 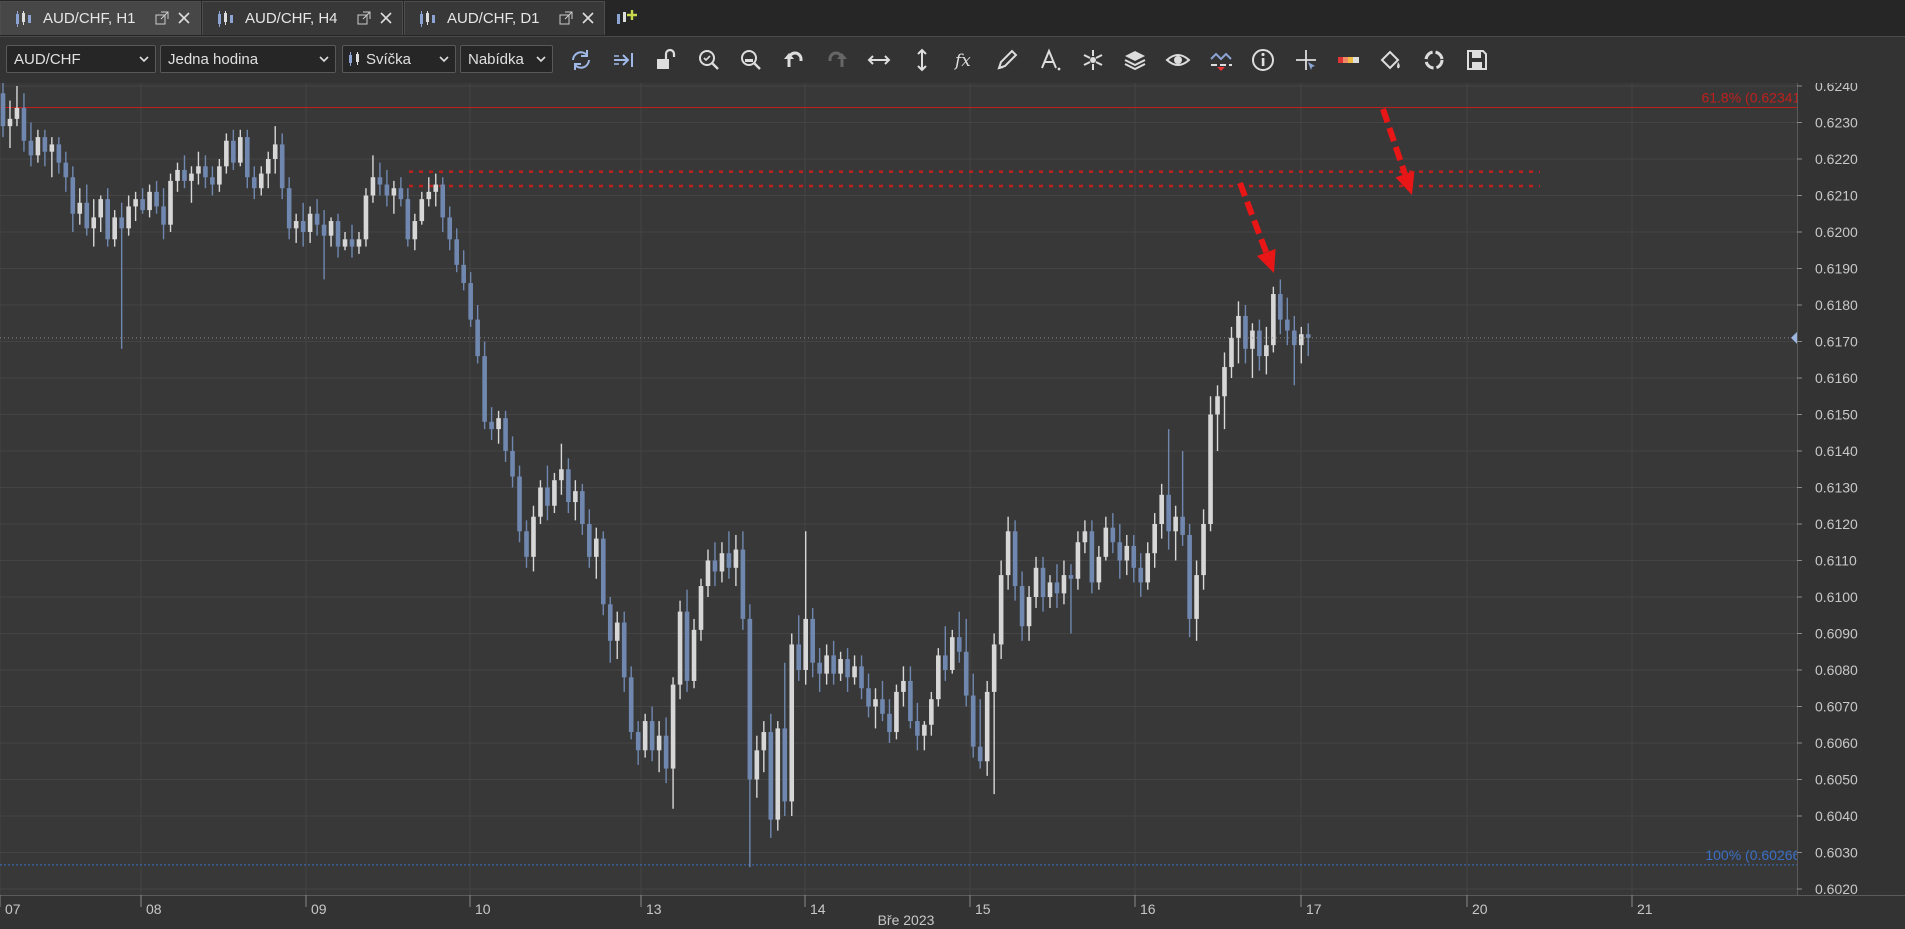 I want to click on y-tick-label: 0.6140, so click(x=1836, y=451).